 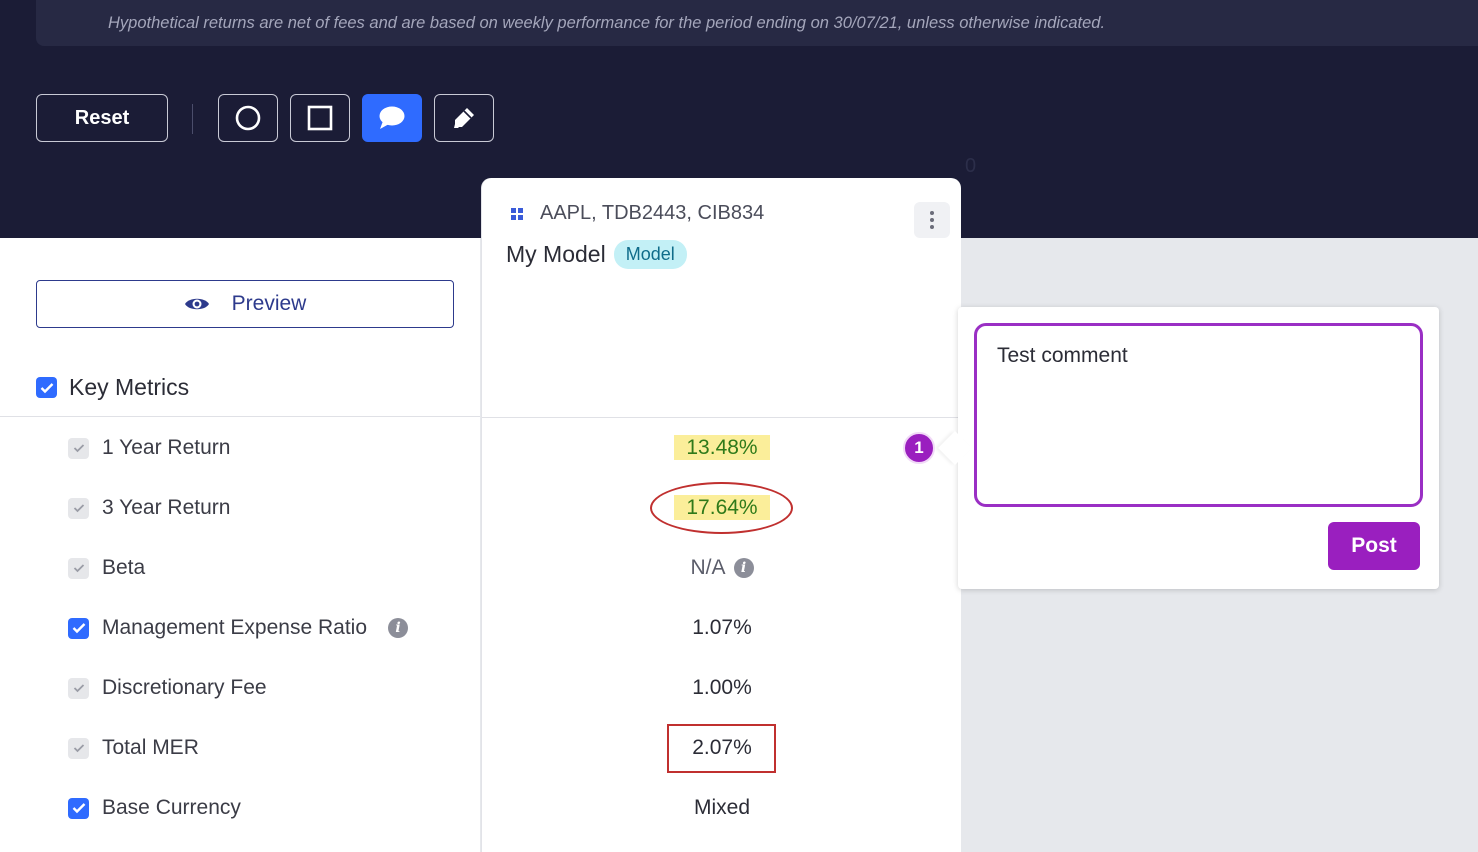 I want to click on comment-popup: Test comment Post, so click(x=1198, y=448).